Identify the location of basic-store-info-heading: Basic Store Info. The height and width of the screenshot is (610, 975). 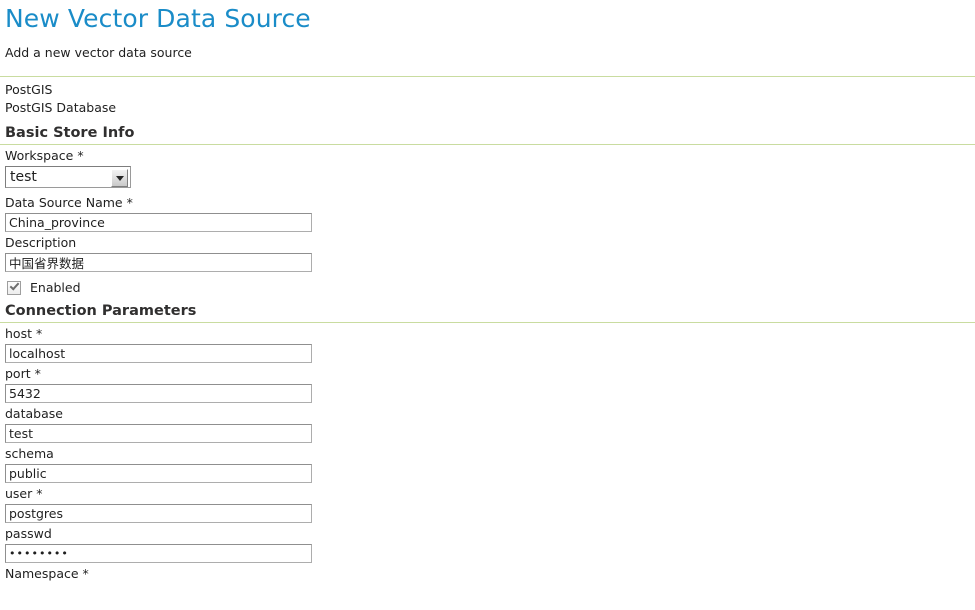
(70, 133).